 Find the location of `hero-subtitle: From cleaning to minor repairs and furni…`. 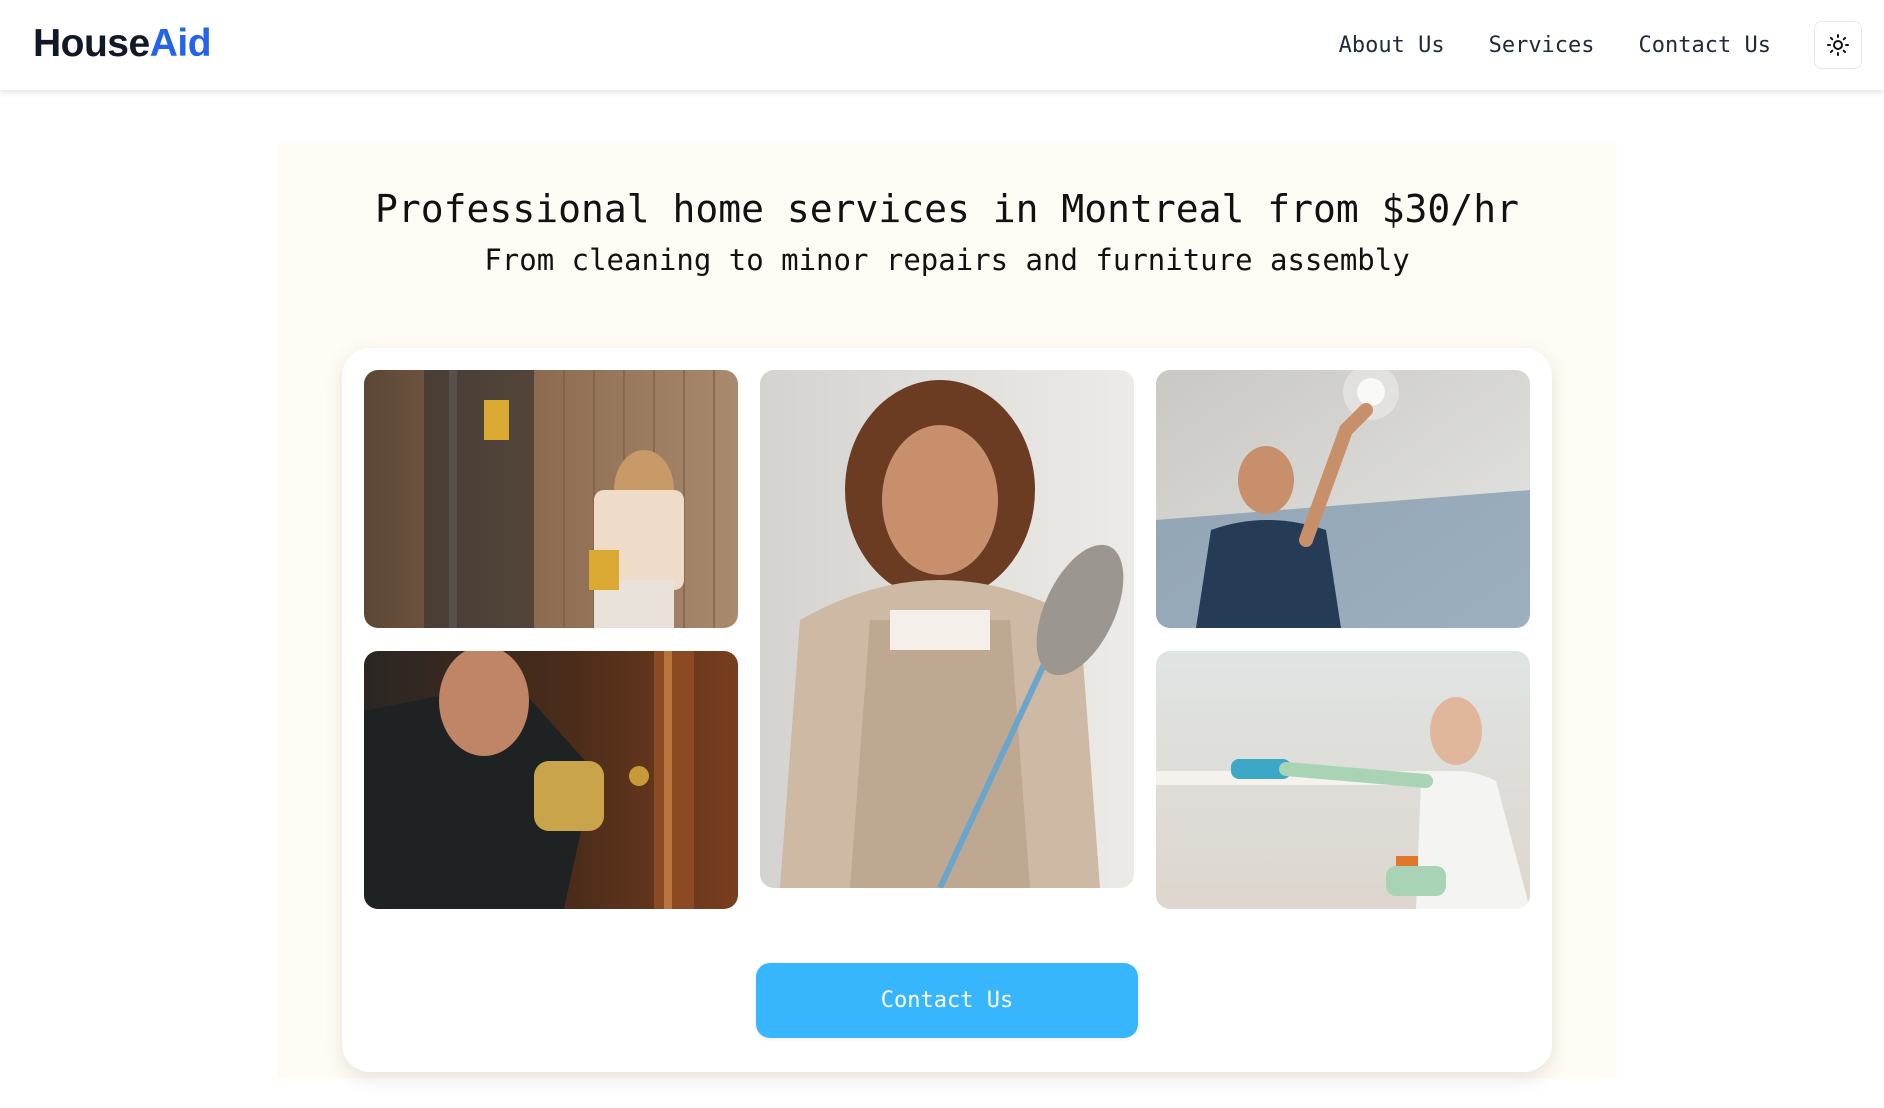

hero-subtitle: From cleaning to minor repairs and furni… is located at coordinates (947, 260).